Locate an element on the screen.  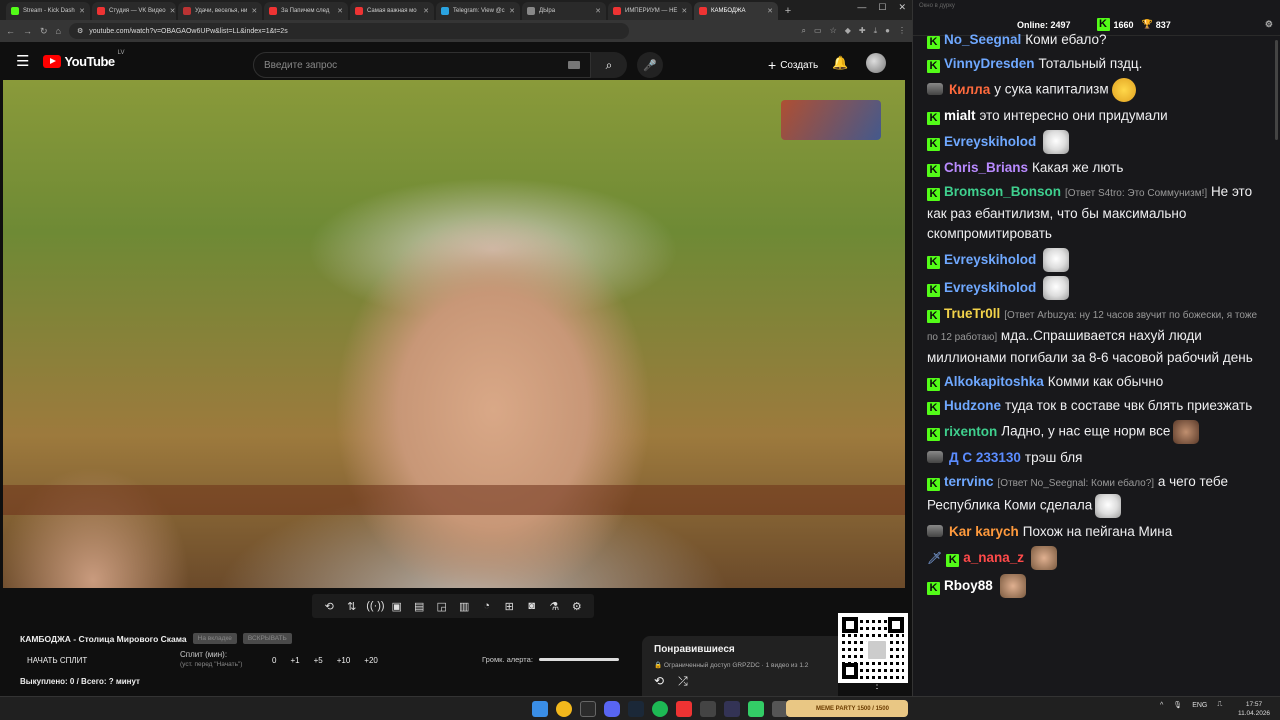
chat-username: Bromson_Bonson is located at coordinates (1002, 191).